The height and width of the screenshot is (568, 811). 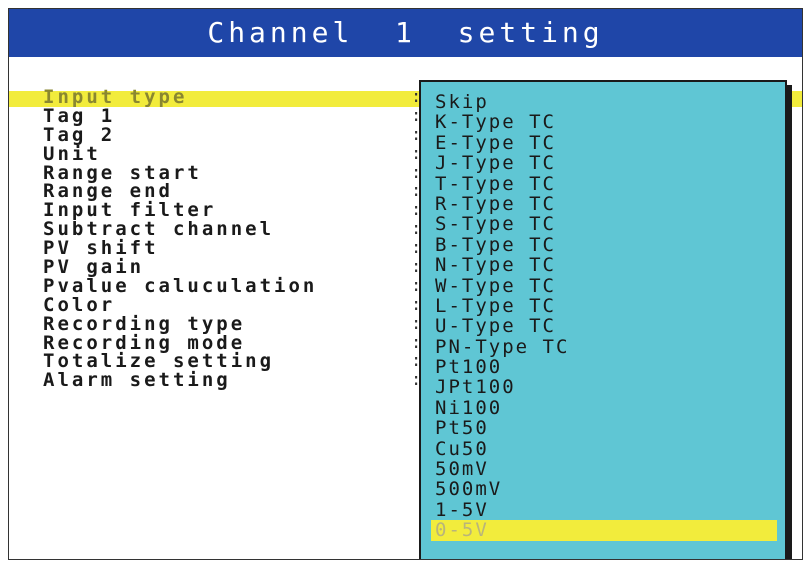 What do you see at coordinates (604, 469) in the screenshot?
I see `option-50mv: 50mV` at bounding box center [604, 469].